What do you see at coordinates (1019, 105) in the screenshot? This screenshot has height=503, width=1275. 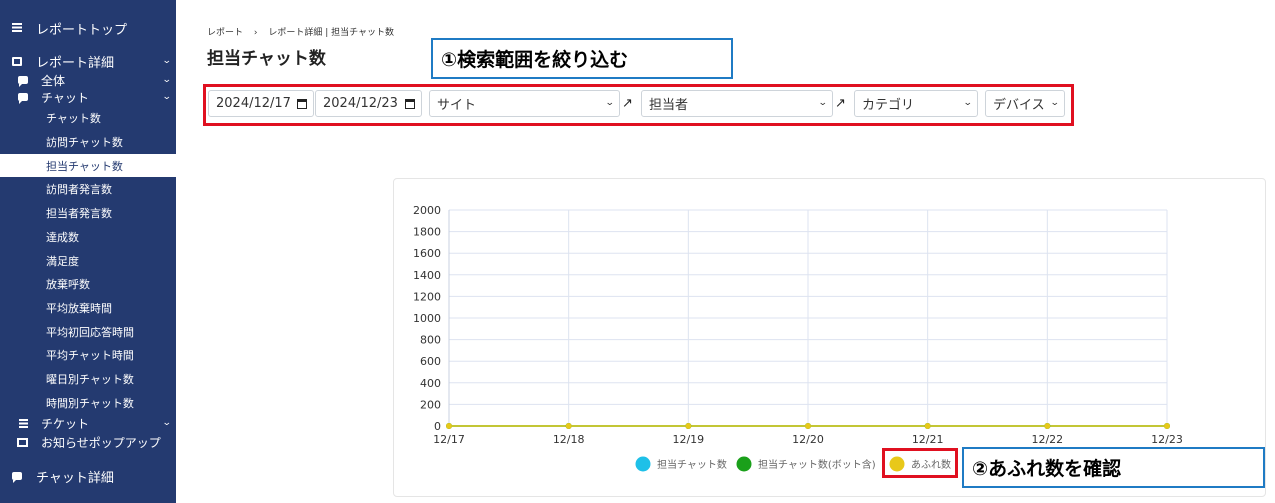 I see `device-select-value: デバイス` at bounding box center [1019, 105].